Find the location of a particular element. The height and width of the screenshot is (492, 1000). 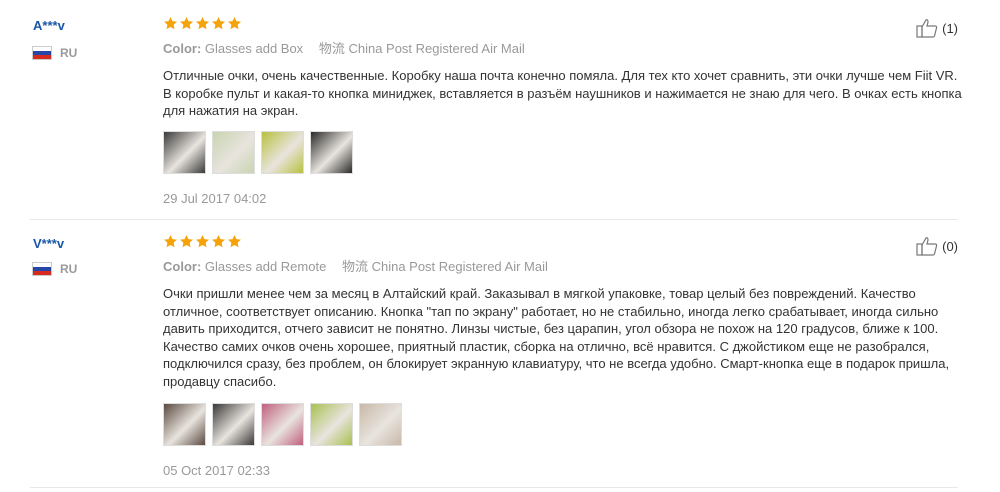

reviewer-name: V***v is located at coordinates (48, 243).